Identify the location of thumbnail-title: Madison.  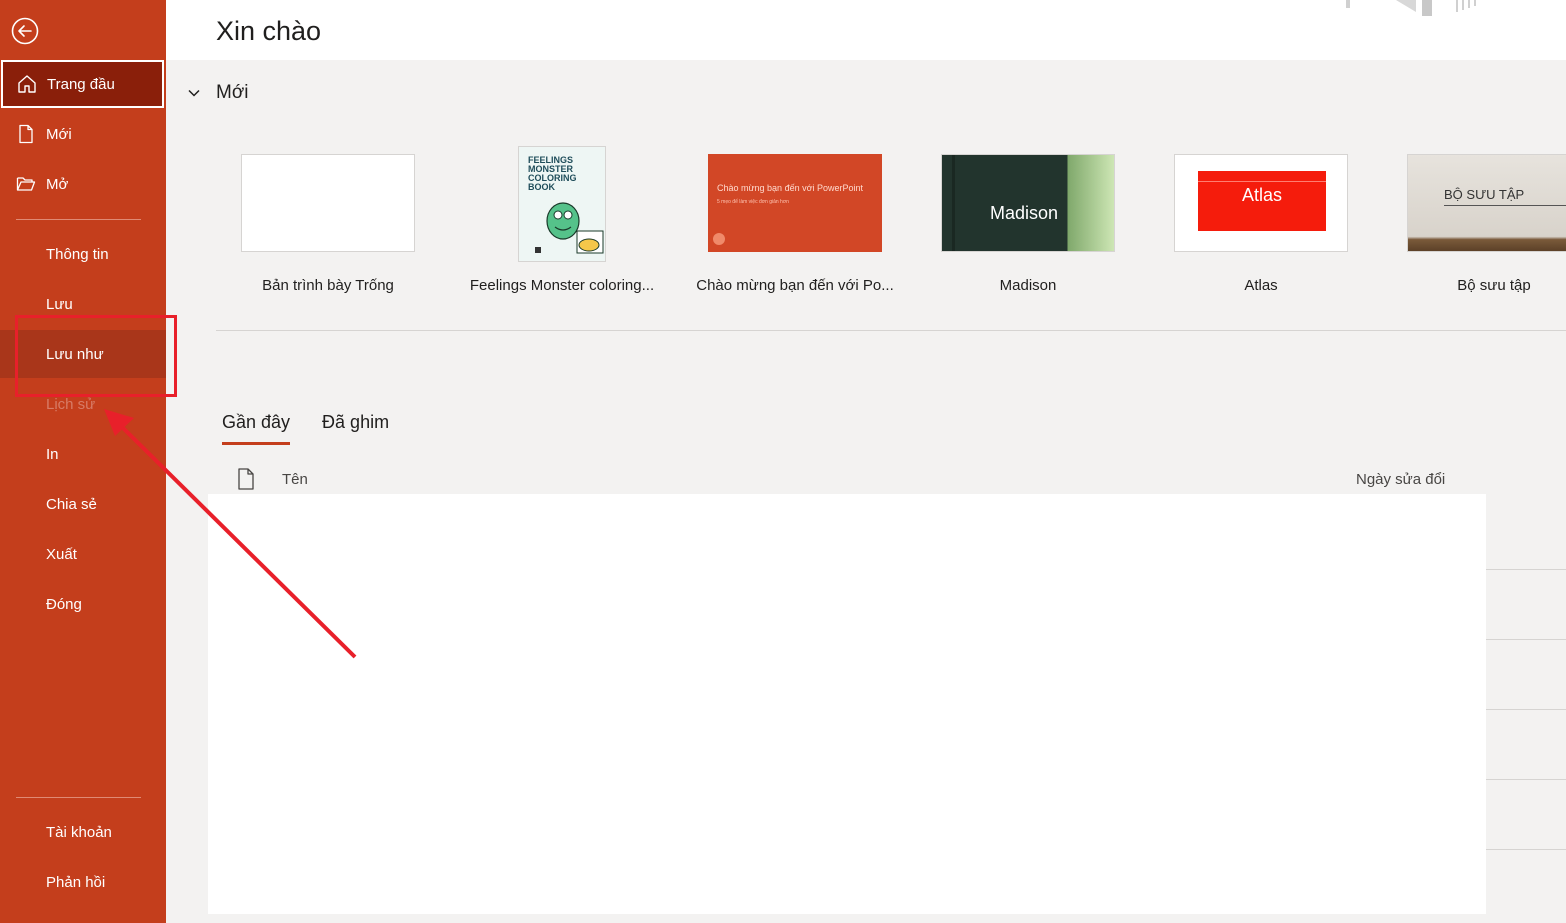
(1024, 213).